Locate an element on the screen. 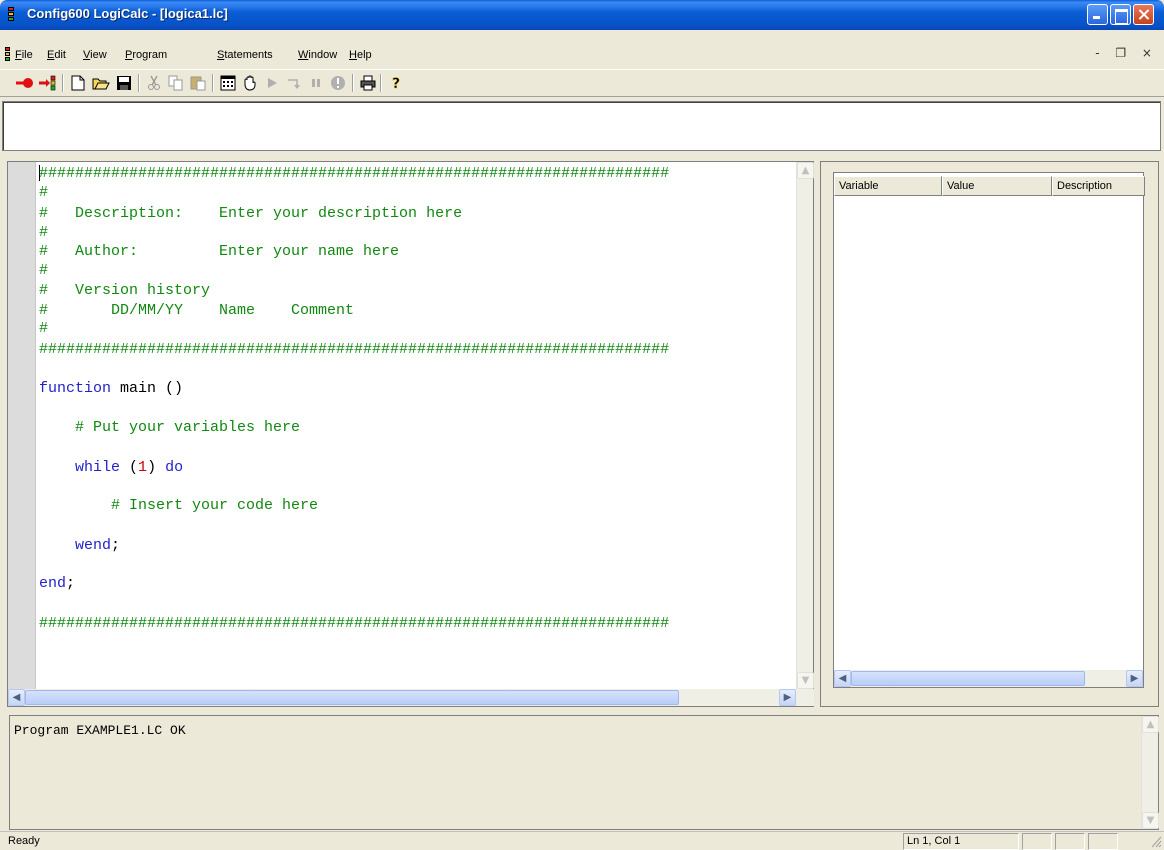 The width and height of the screenshot is (1164, 850). title-bar: Config600 LogiCalc - [logica1.lc] is located at coordinates (582, 15).